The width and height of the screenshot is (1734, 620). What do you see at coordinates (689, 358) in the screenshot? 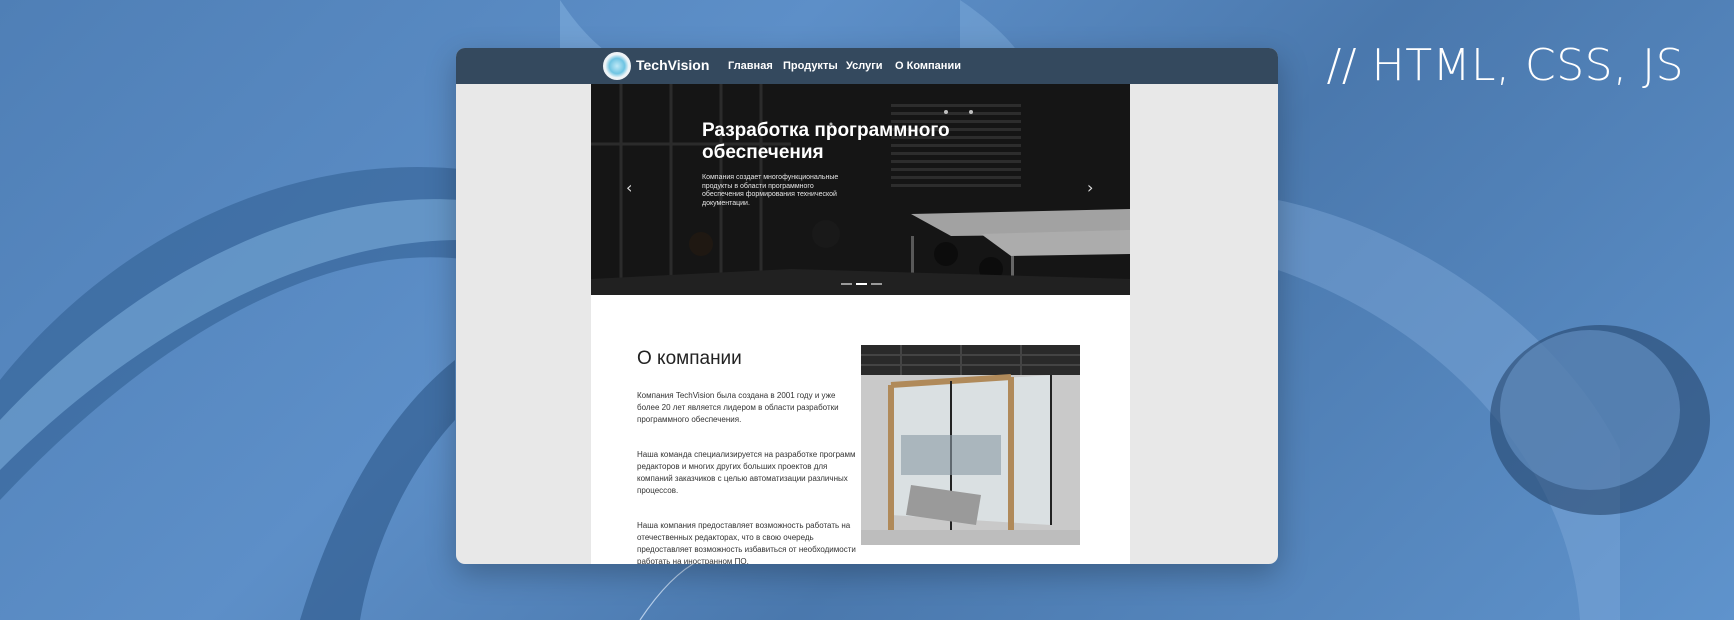
I see `about-title: О компании` at bounding box center [689, 358].